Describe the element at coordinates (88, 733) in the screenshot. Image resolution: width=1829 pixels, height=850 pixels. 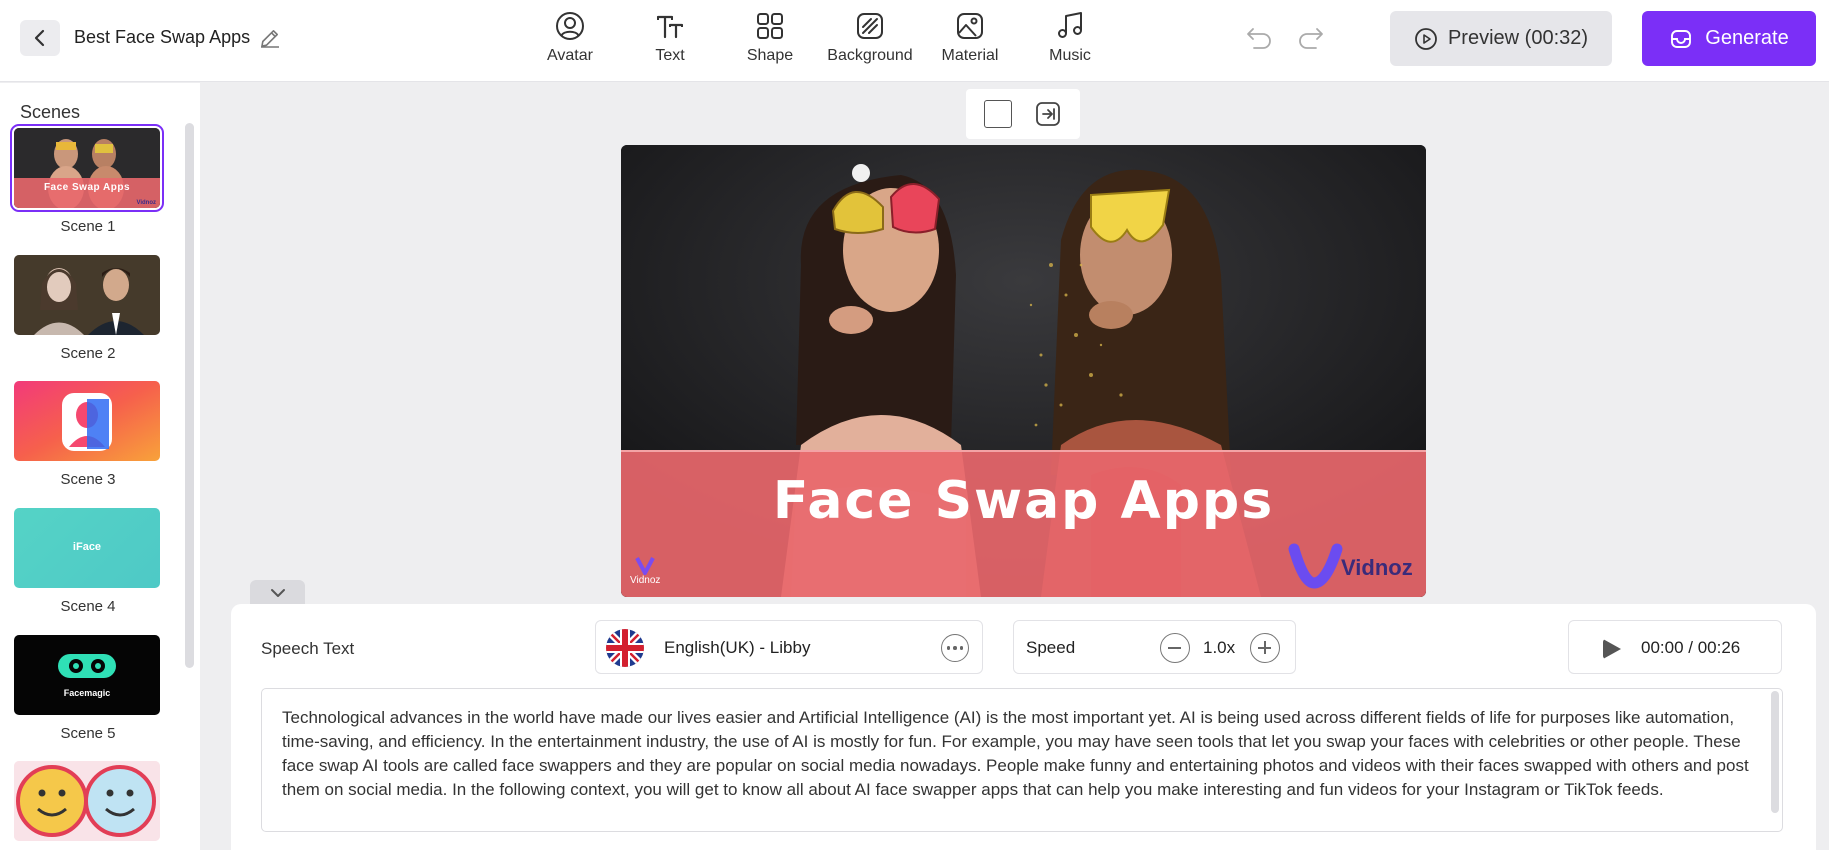
I see `scene-label: Scene 5` at that location.